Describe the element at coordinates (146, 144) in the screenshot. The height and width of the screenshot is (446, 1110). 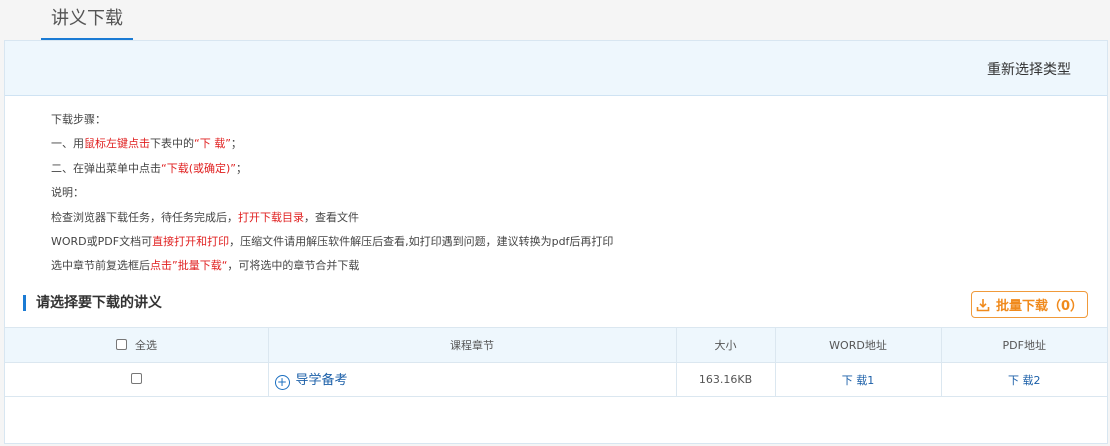
I see `instruction-step-1: 一、用鼠标左键点击下表中的“下 载”；` at that location.